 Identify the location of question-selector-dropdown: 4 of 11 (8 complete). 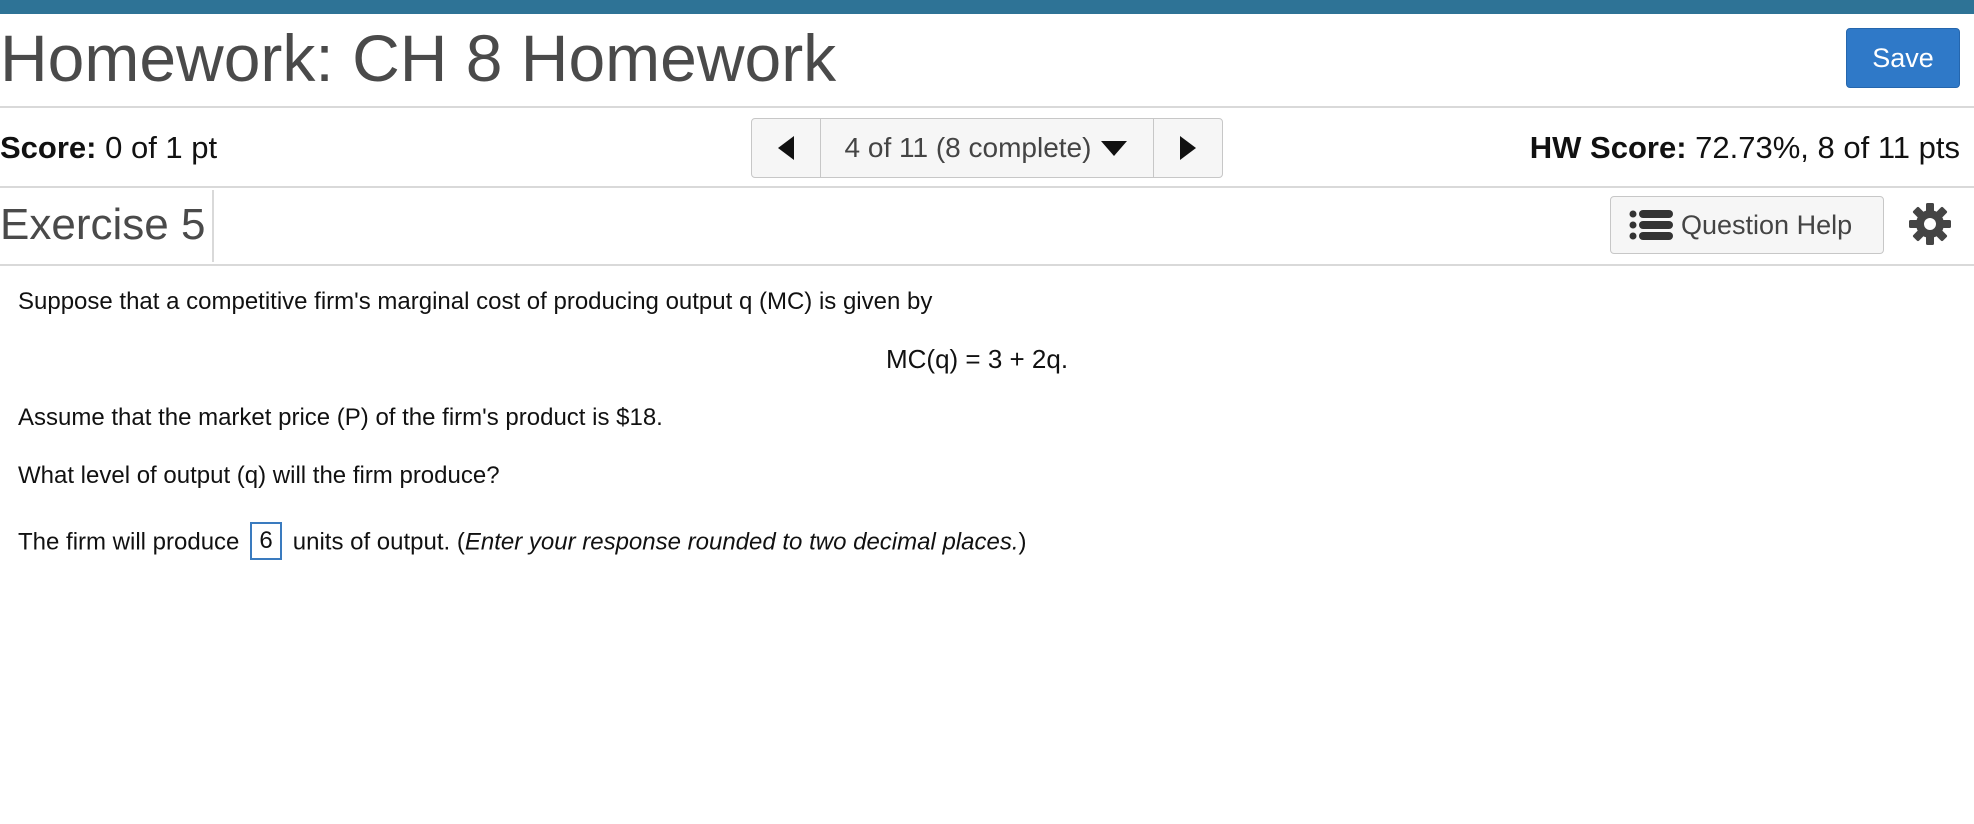
(987, 148).